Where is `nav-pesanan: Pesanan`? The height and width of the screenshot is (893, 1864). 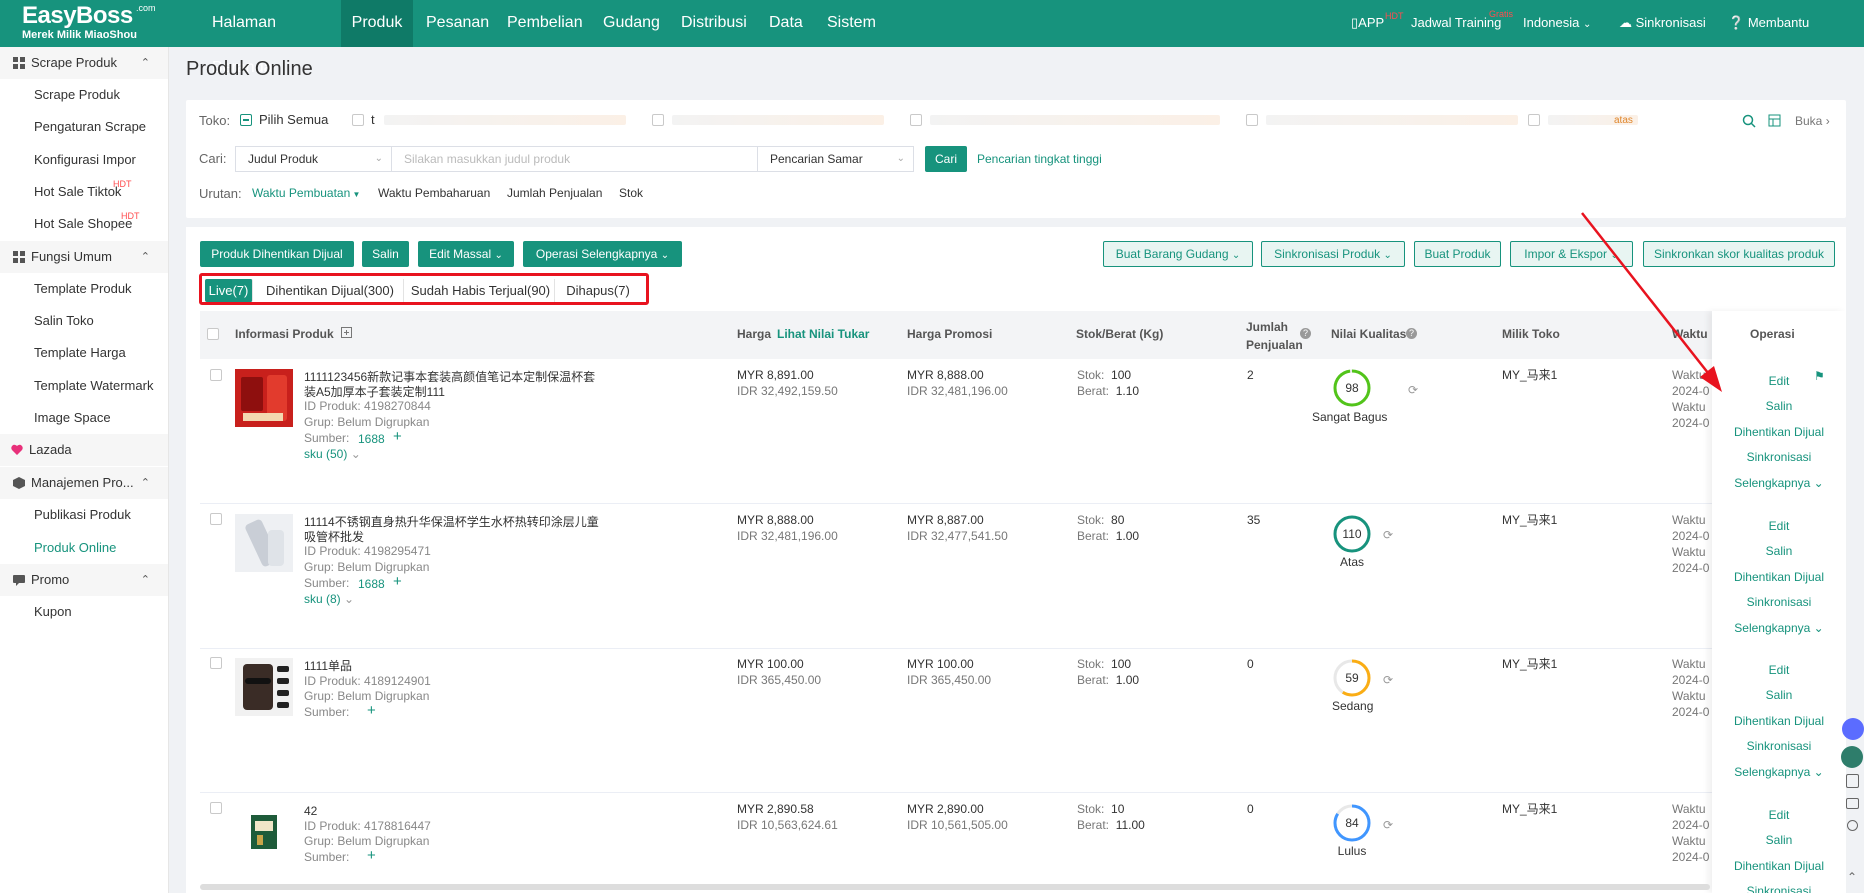
nav-pesanan: Pesanan is located at coordinates (457, 23).